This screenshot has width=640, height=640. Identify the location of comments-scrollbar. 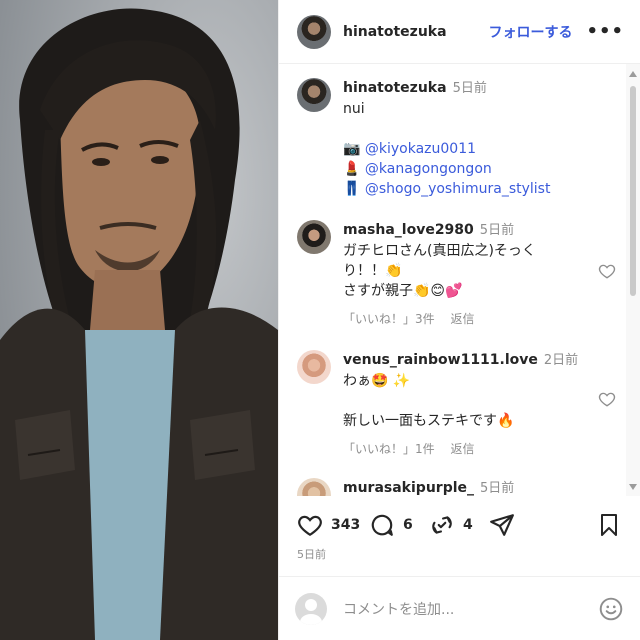
(633, 280).